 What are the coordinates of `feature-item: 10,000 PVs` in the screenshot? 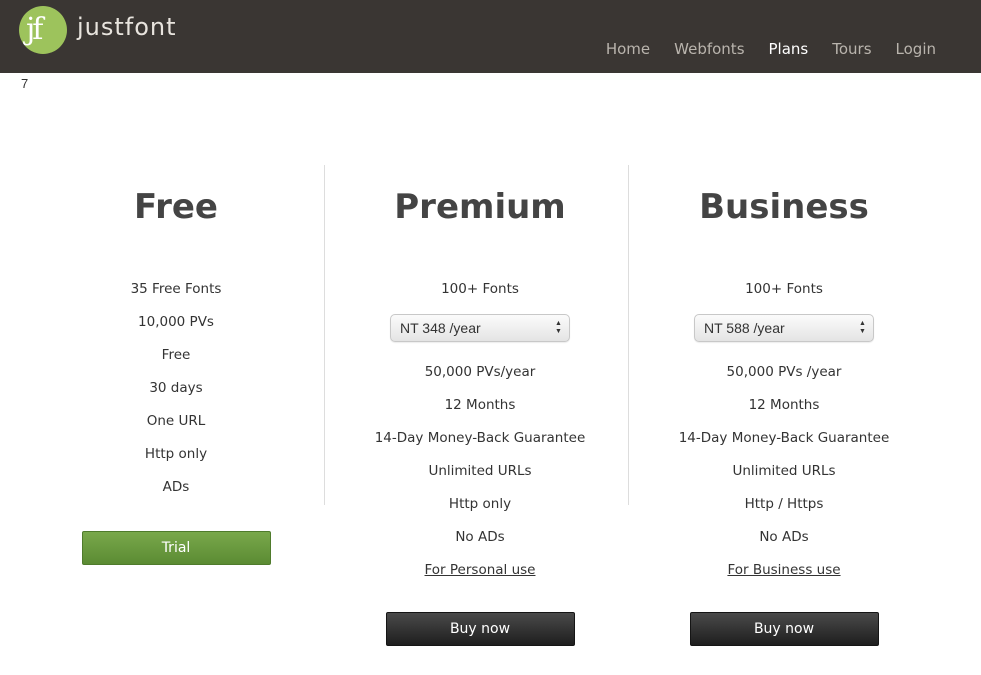 It's located at (176, 322).